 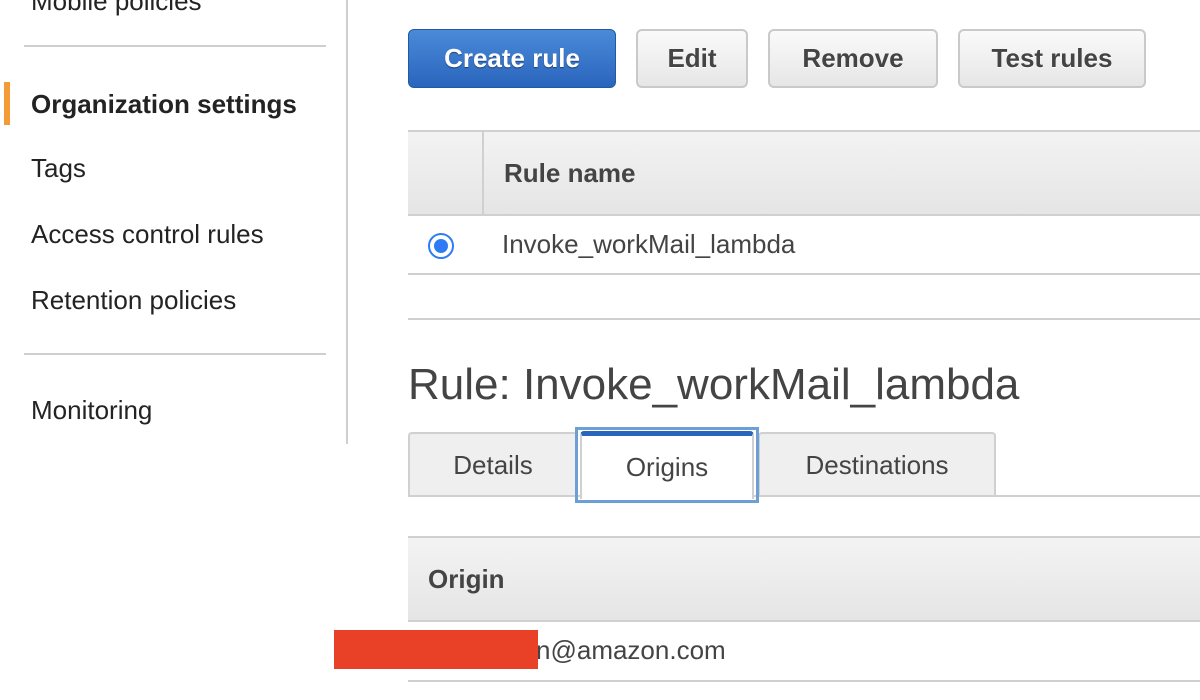 I want to click on create-rule-button: Create rule, so click(x=512, y=58).